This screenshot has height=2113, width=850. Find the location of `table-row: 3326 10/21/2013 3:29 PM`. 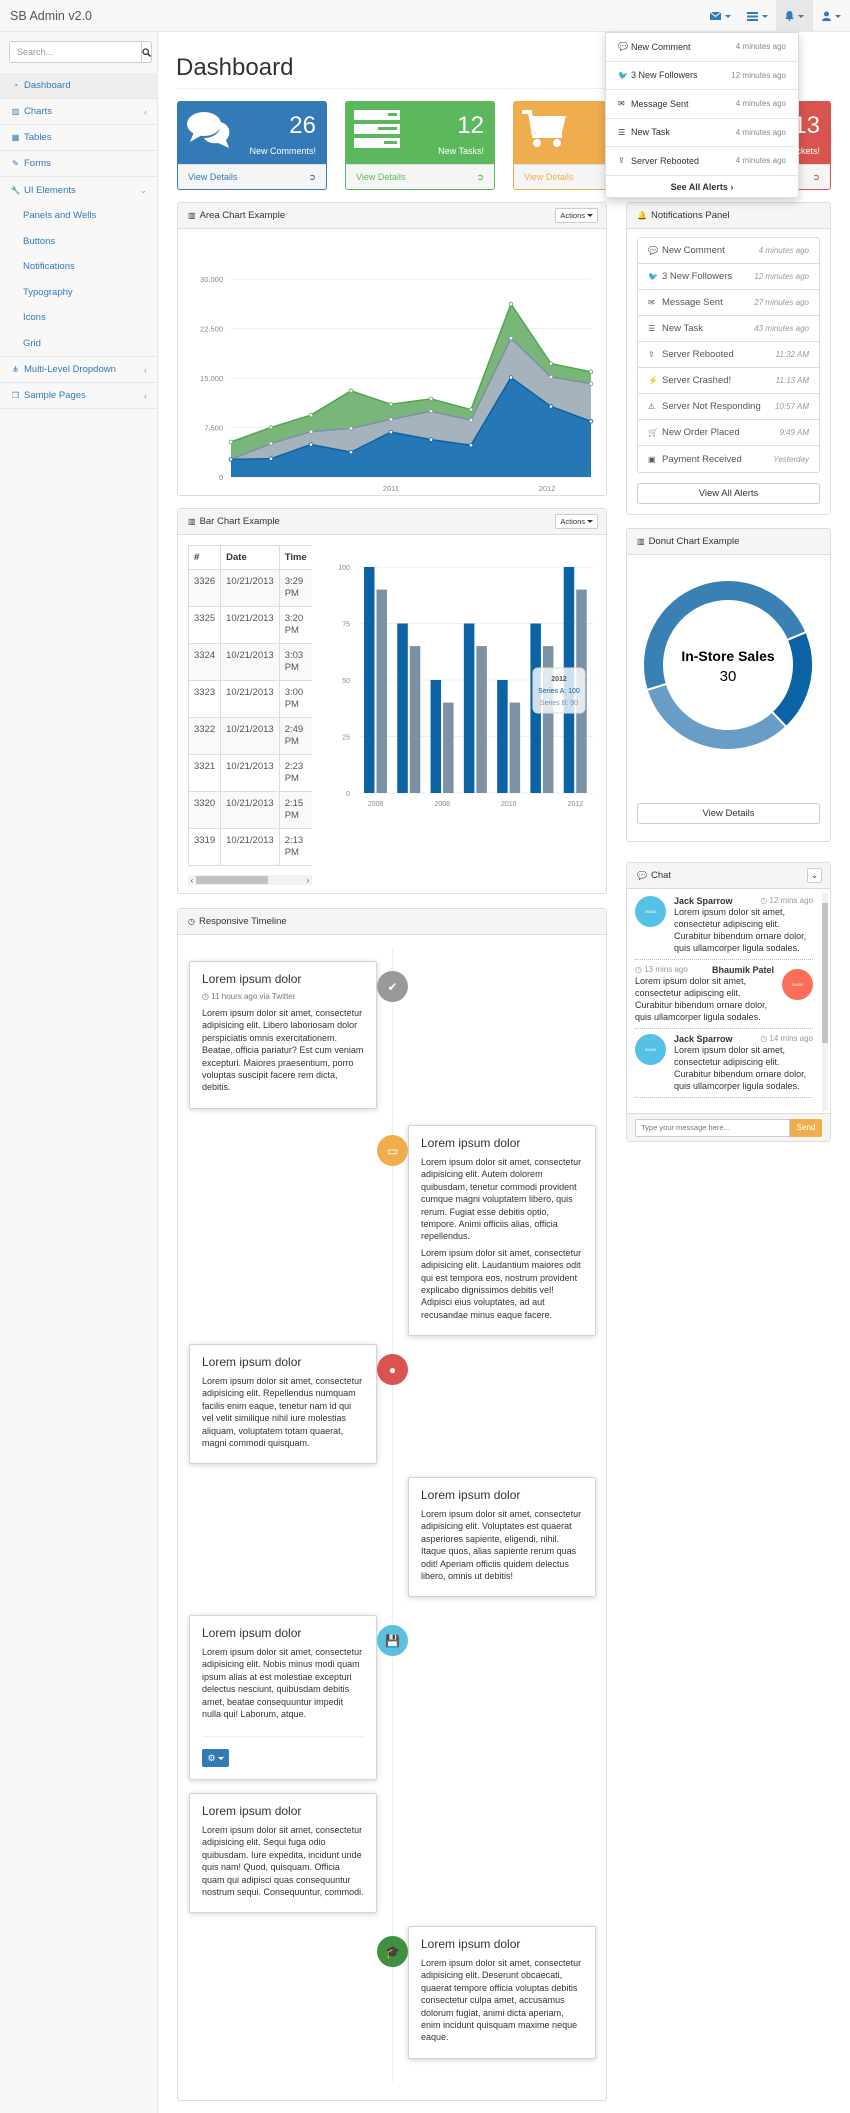

table-row: 3326 10/21/2013 3:29 PM is located at coordinates (250, 588).